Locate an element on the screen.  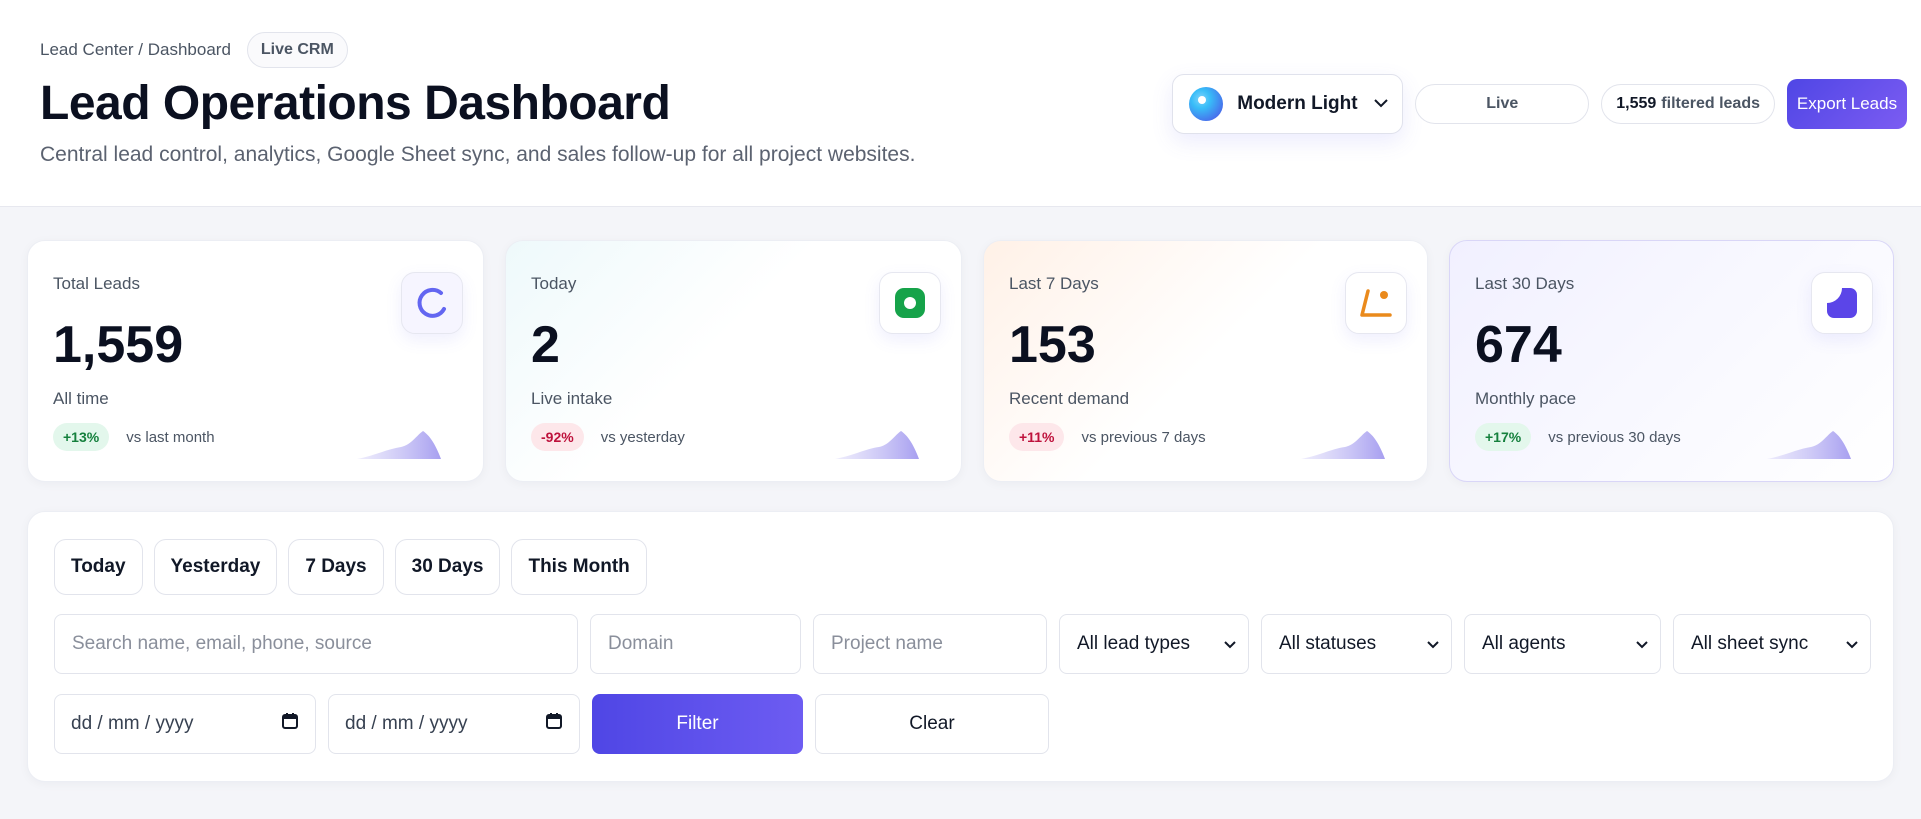
sheet-sync-value: All sheet sync is located at coordinates (1750, 643).